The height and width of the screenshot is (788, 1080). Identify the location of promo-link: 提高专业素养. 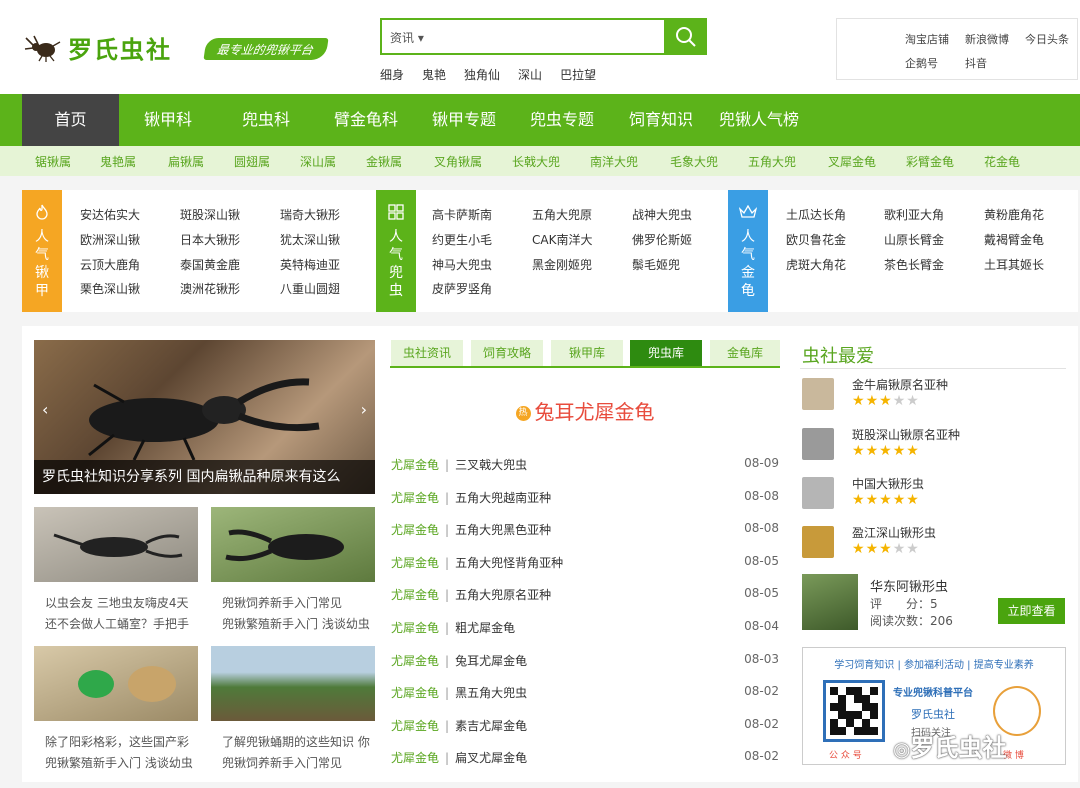
(1004, 665).